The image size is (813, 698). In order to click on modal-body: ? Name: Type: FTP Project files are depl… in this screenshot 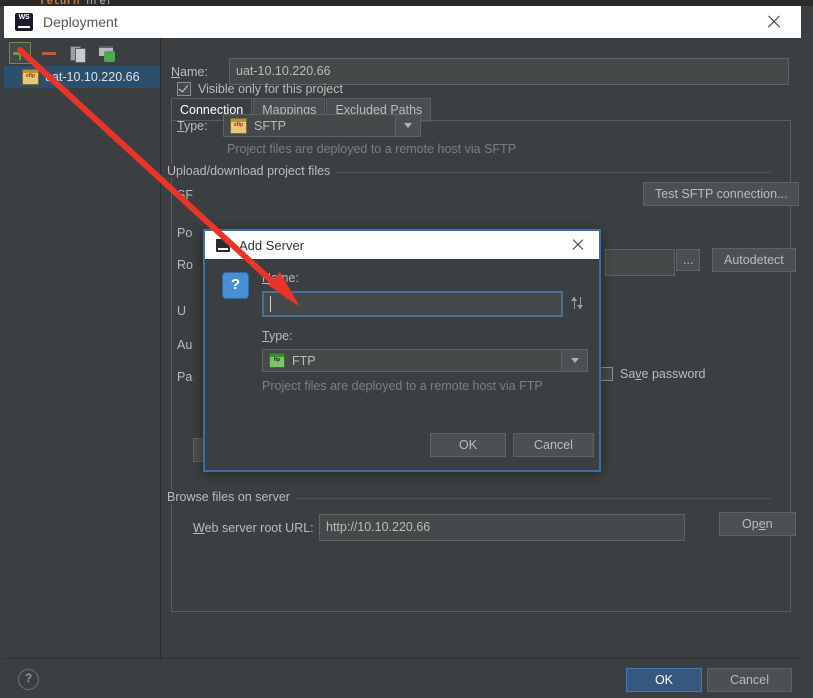, I will do `click(402, 364)`.